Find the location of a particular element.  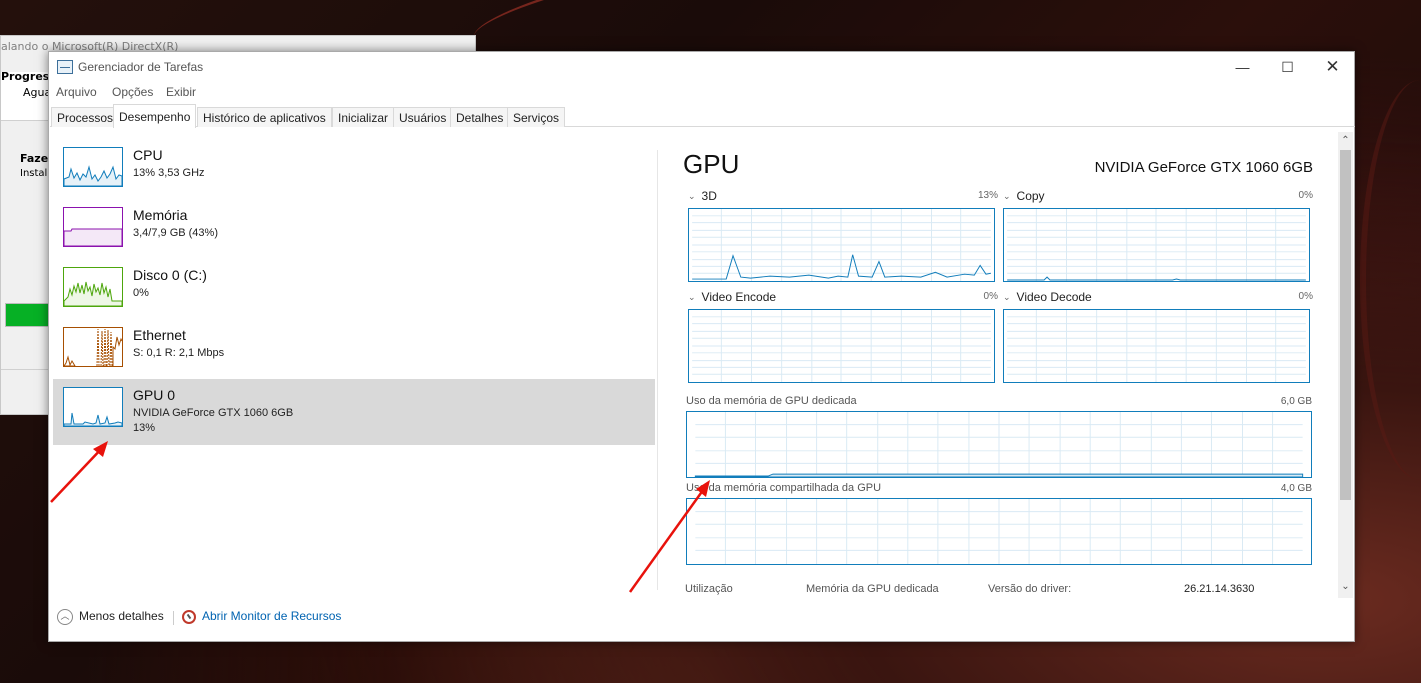

dedicated-memory-stat-label: Memória da GPU dedicada is located at coordinates (872, 589).